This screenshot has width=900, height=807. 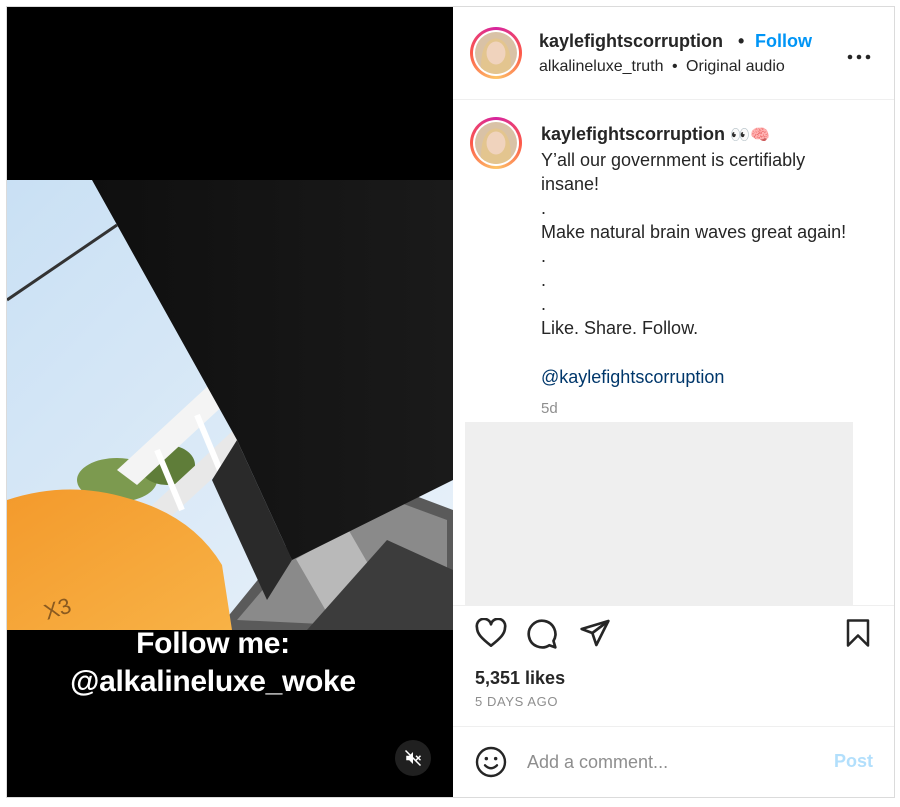 I want to click on speaker-muted-icon, so click(x=413, y=758).